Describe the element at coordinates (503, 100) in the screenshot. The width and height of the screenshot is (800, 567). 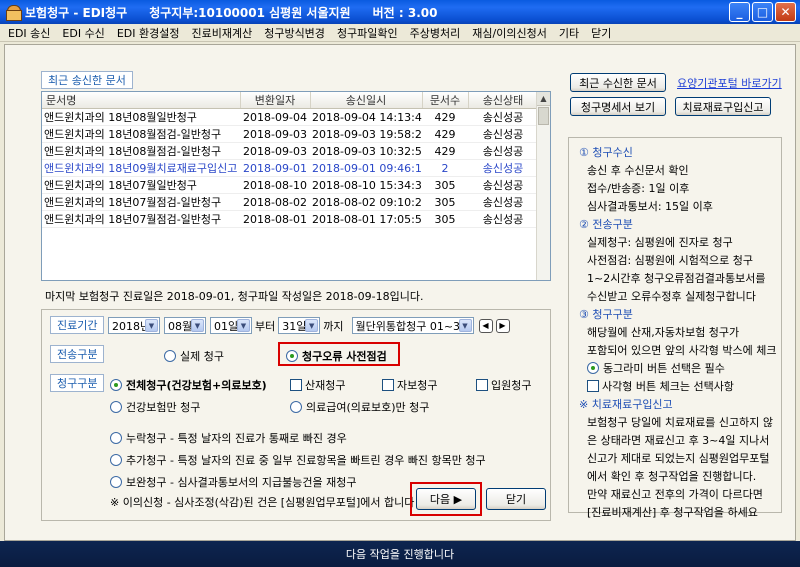
I see `col-send-status: 송신상태` at that location.